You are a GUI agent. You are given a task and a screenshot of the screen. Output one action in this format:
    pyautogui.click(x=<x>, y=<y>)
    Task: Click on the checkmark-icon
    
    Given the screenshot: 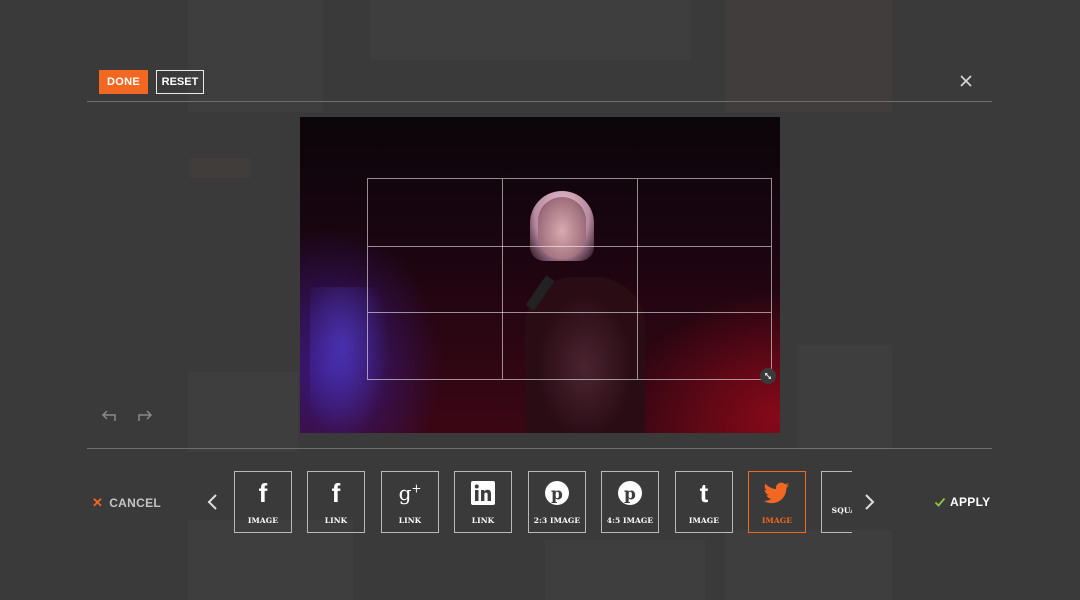 What is the action you would take?
    pyautogui.click(x=940, y=502)
    